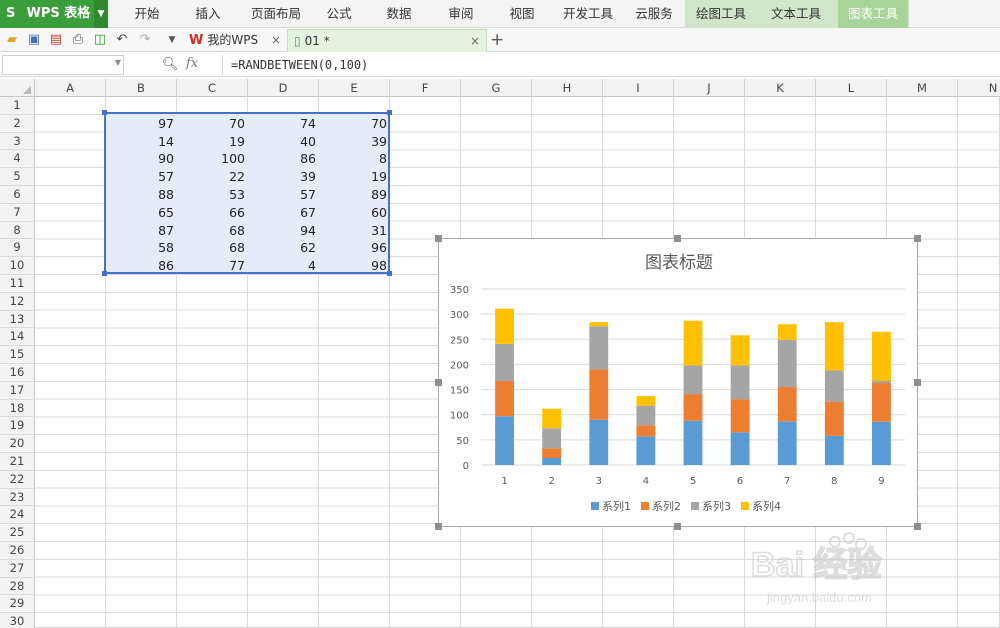 The height and width of the screenshot is (628, 1000). I want to click on y-tick-label: 150, so click(459, 391).